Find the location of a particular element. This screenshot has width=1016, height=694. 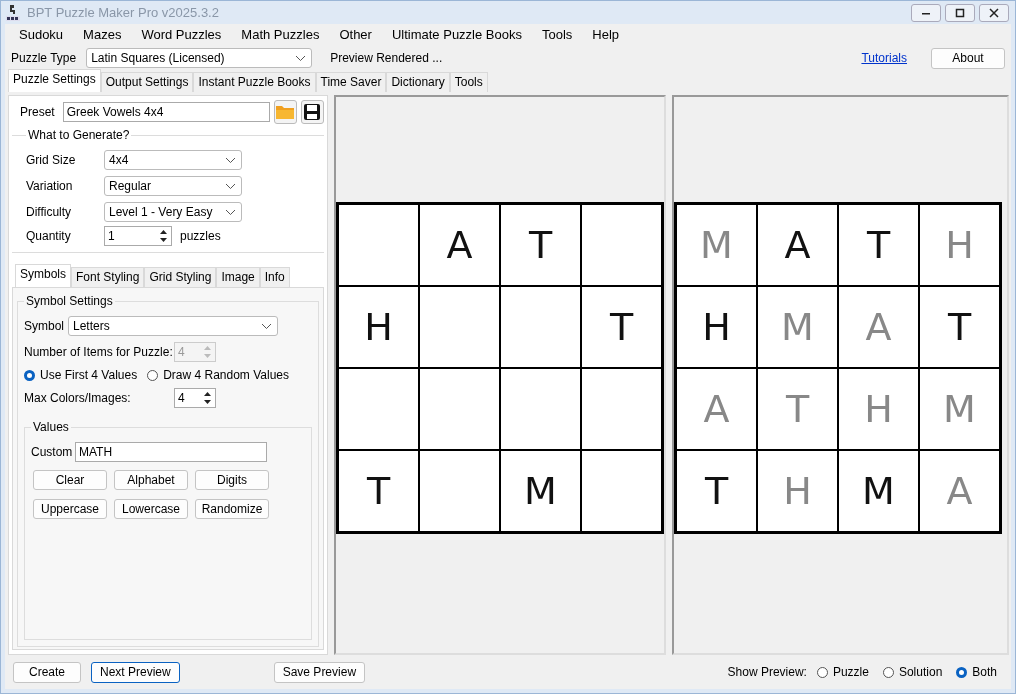

close-icon is located at coordinates (994, 12).